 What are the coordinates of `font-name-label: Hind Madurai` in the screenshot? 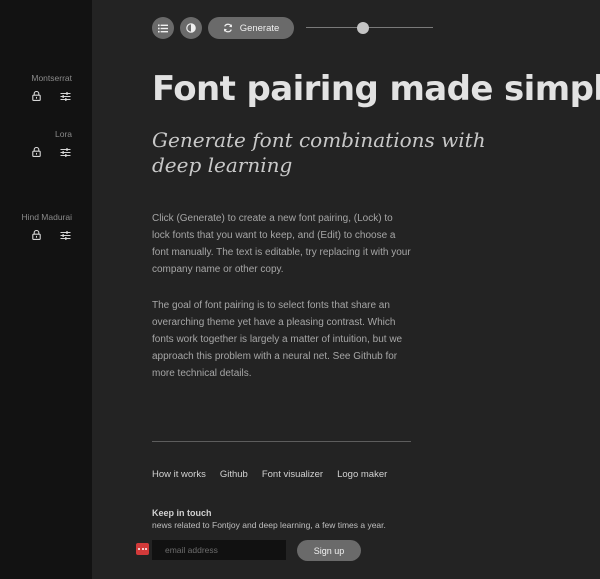 It's located at (46, 217).